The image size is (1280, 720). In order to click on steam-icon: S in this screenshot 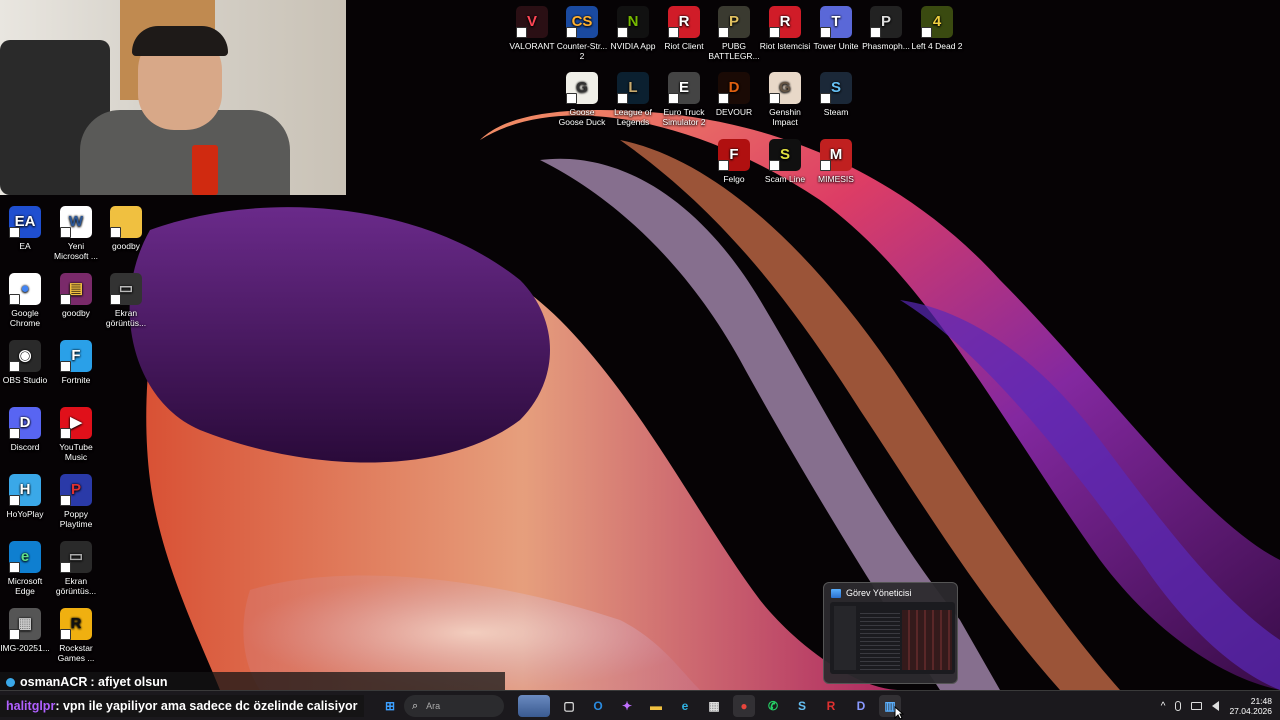, I will do `click(836, 88)`.